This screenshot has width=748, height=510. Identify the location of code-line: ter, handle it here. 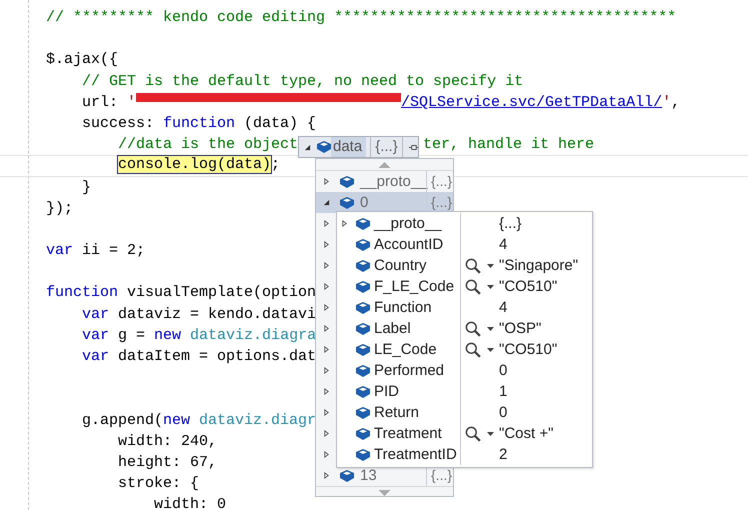
(508, 145).